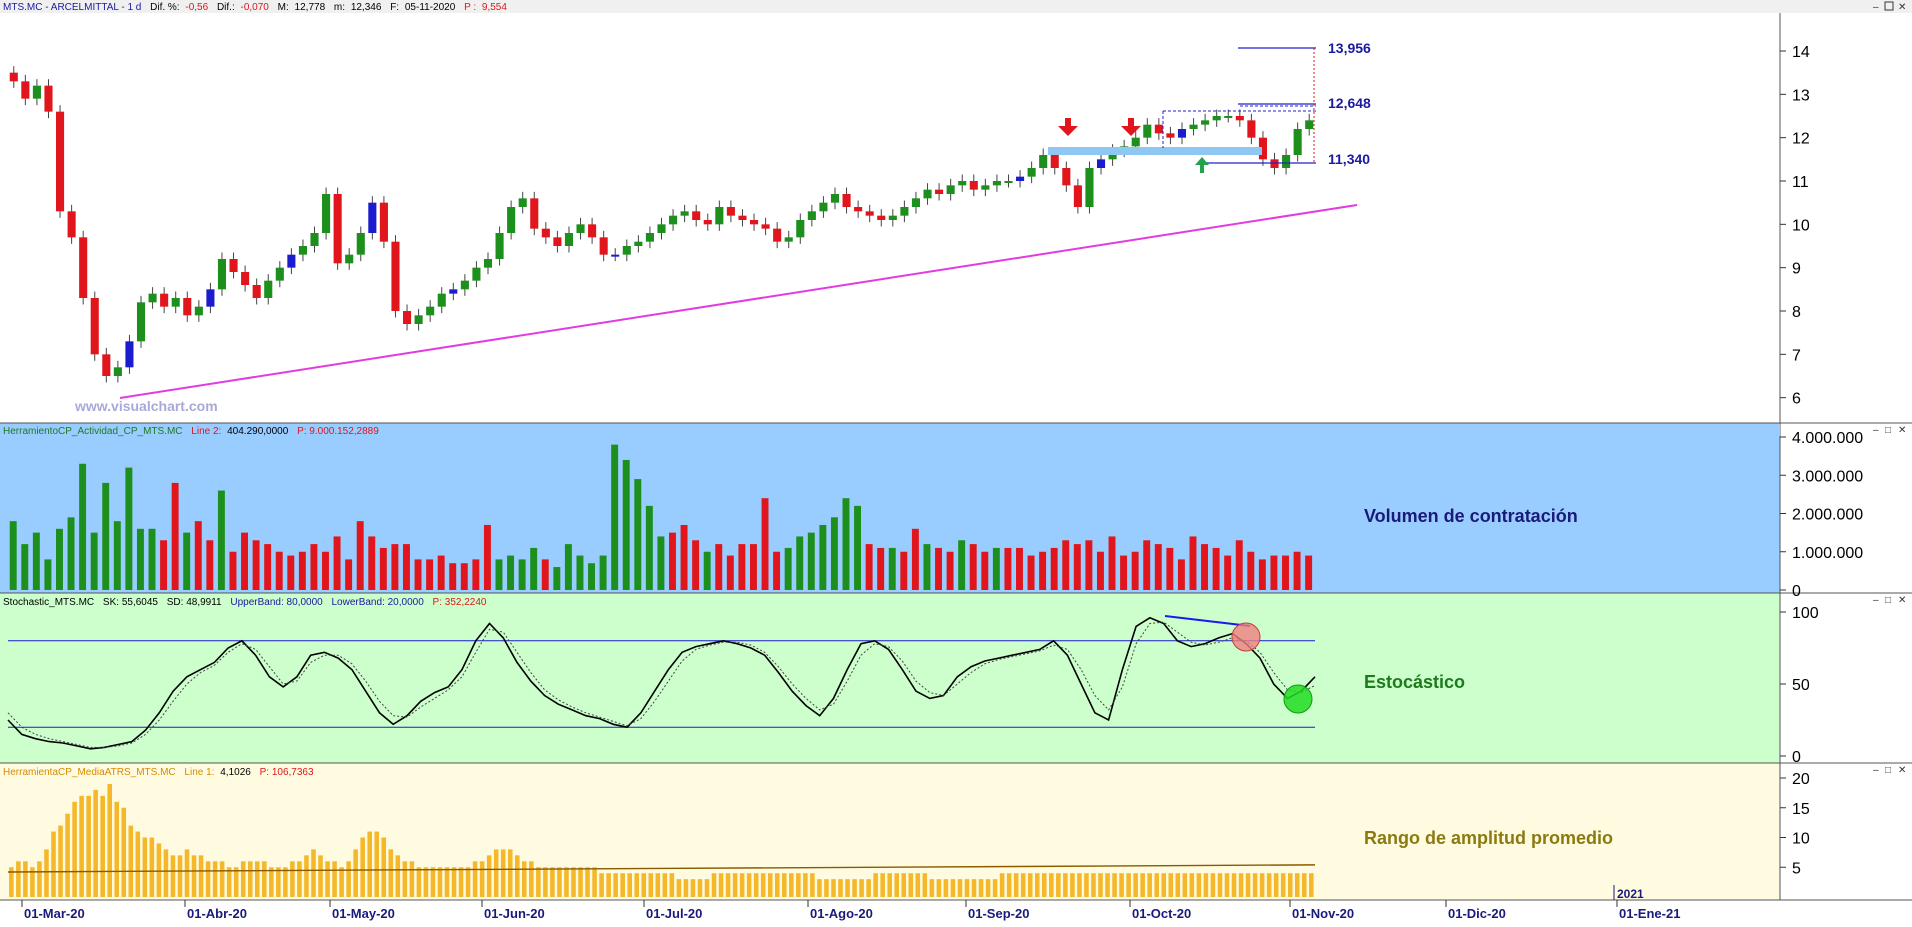  Describe the element at coordinates (1902, 600) in the screenshot. I see `stoch-close-icon: ✕` at that location.